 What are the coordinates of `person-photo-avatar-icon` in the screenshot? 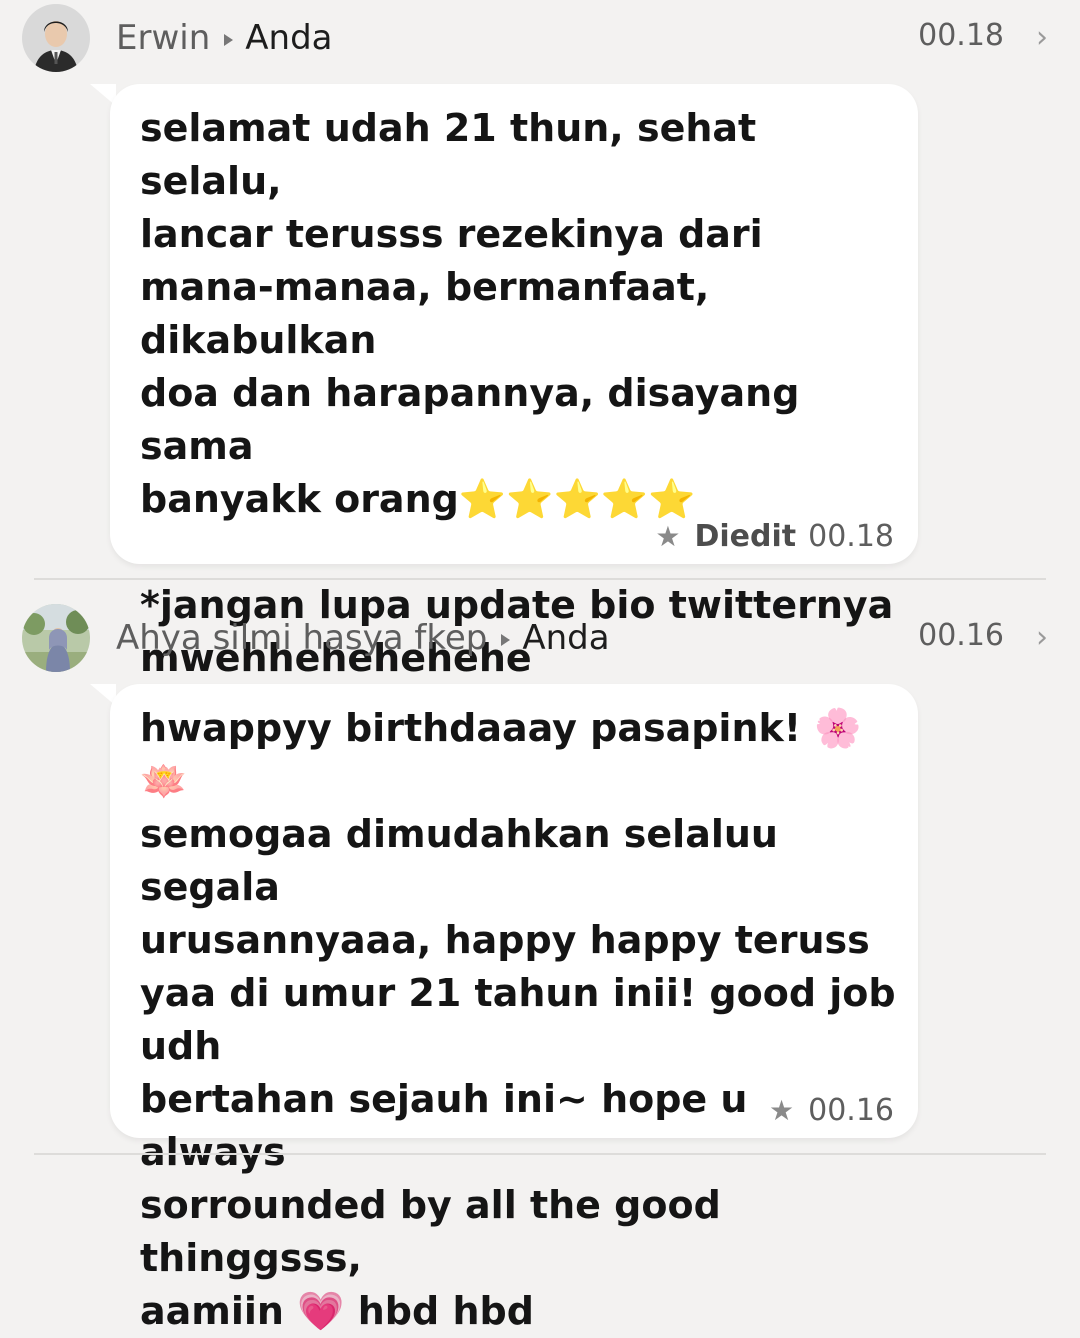 It's located at (56, 638).